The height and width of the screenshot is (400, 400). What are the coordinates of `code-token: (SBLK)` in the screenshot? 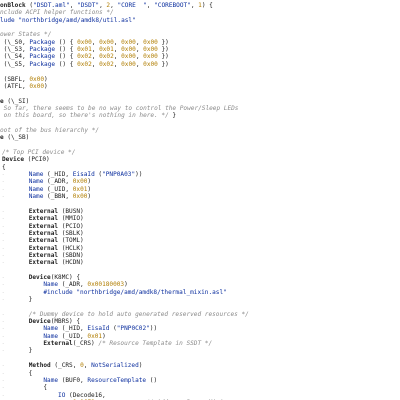 It's located at (71, 233).